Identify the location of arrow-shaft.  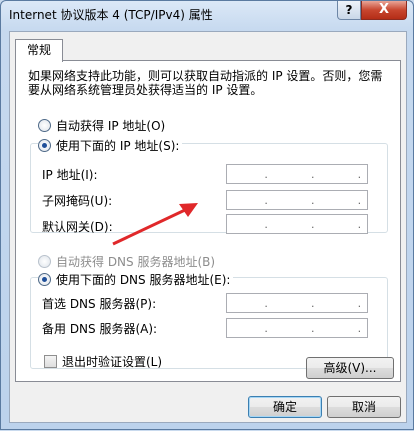
(149, 227).